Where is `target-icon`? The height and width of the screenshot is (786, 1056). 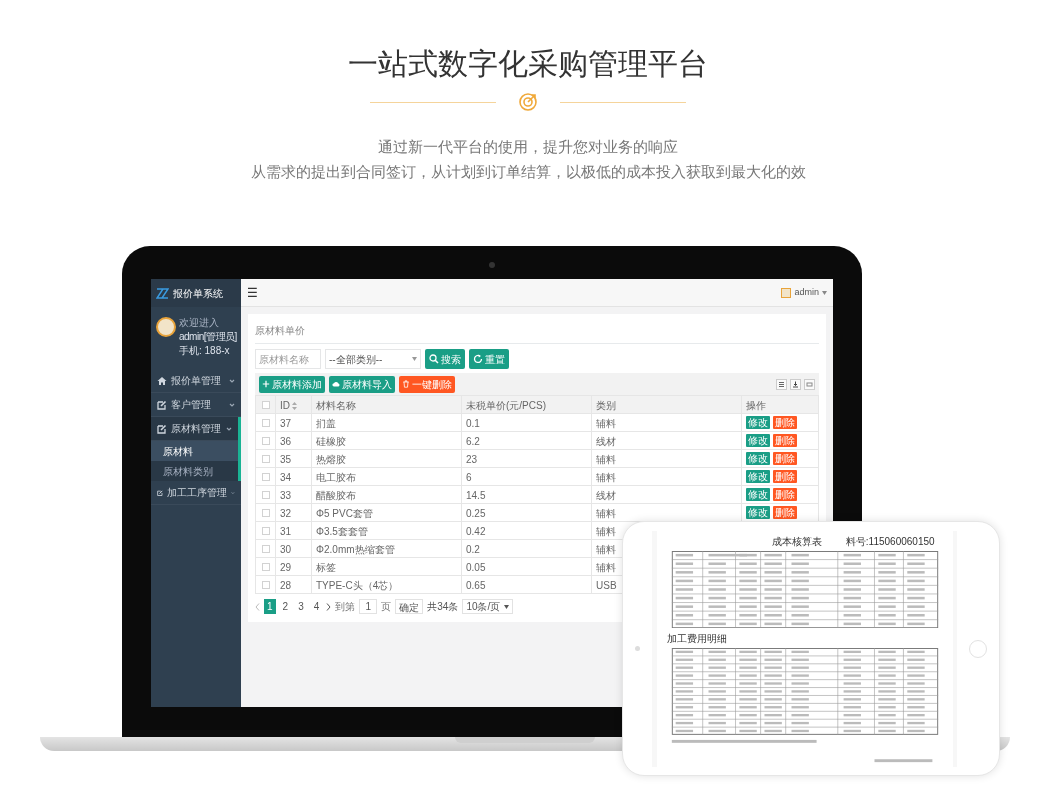
target-icon is located at coordinates (528, 102).